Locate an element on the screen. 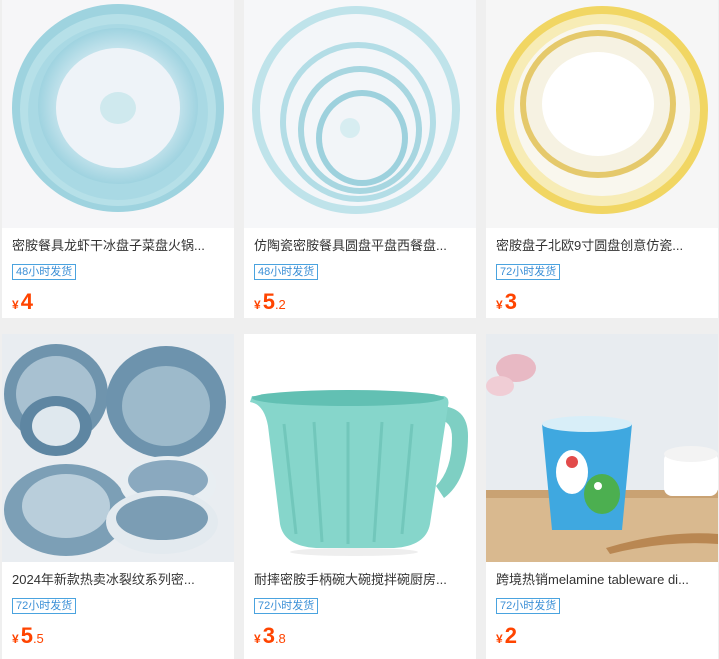  product-price: ¥4 is located at coordinates (22, 303).